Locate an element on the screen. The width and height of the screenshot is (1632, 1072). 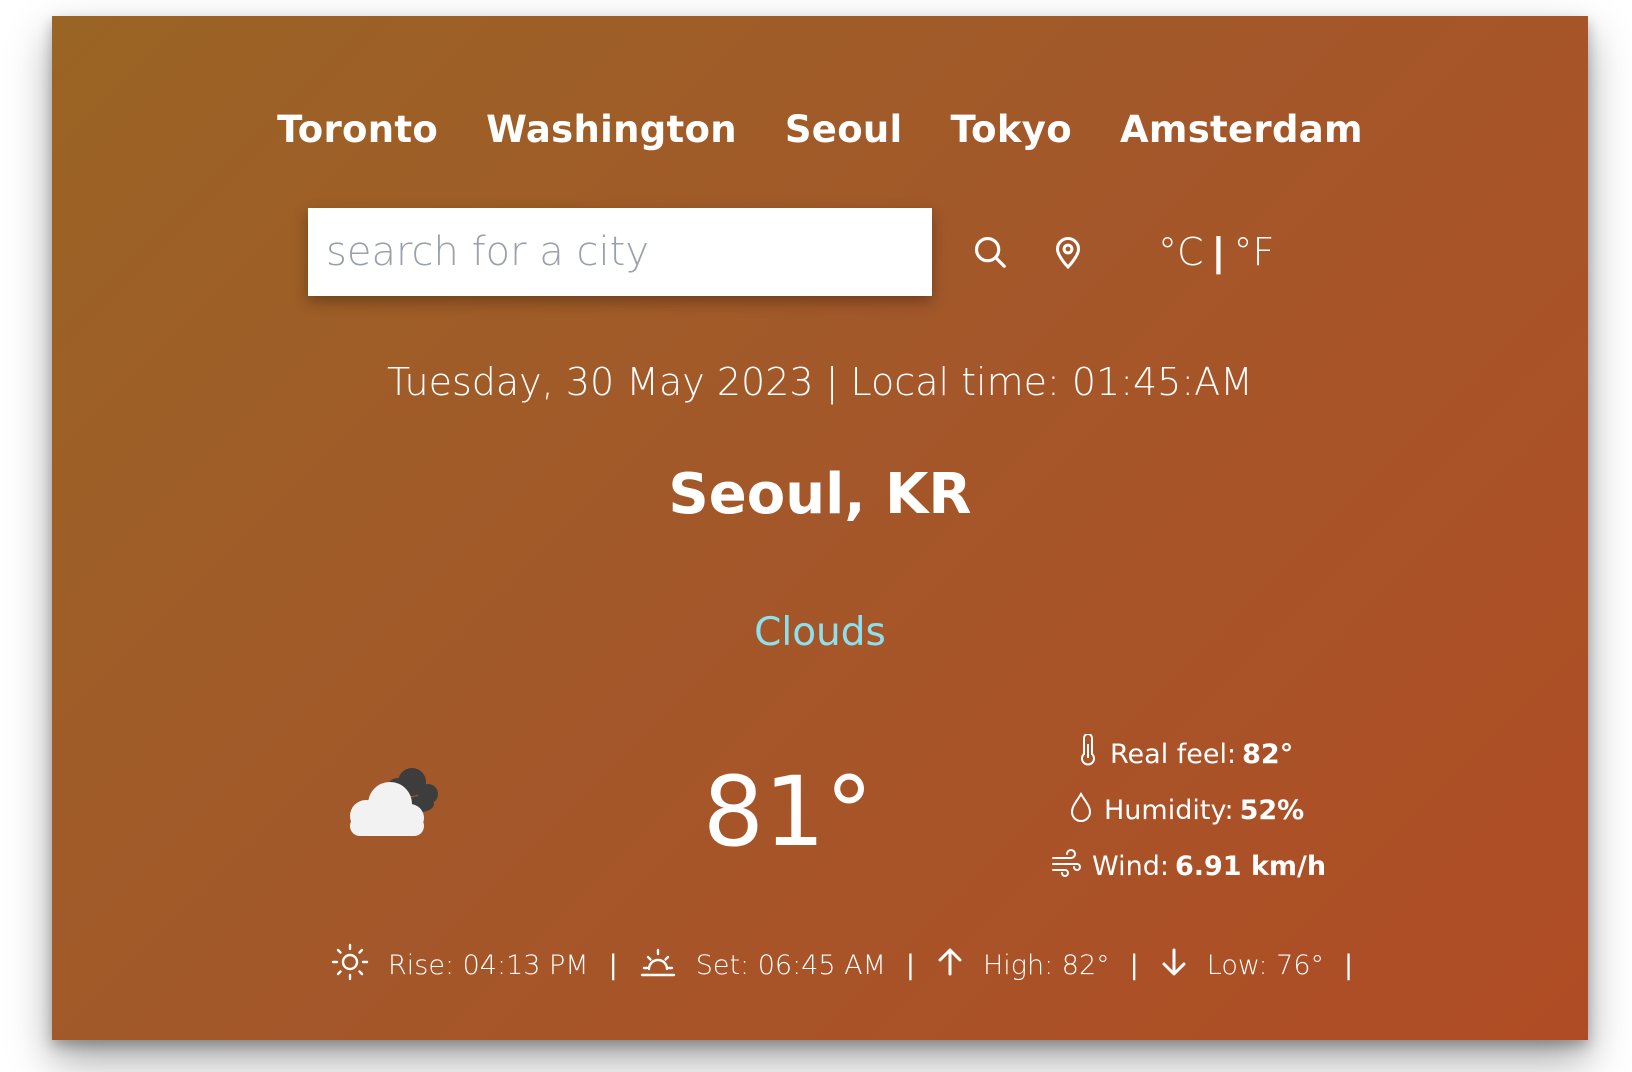
location-pin-icon is located at coordinates (1068, 252).